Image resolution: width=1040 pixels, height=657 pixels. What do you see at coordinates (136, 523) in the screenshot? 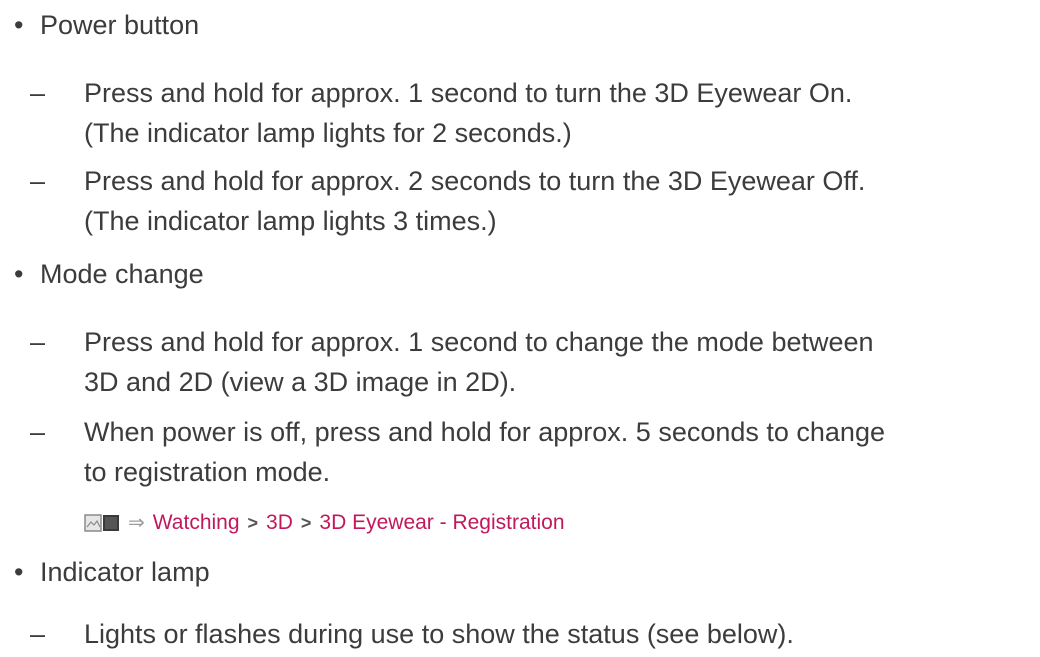
I see `arrow-right-icon: ⇒` at bounding box center [136, 523].